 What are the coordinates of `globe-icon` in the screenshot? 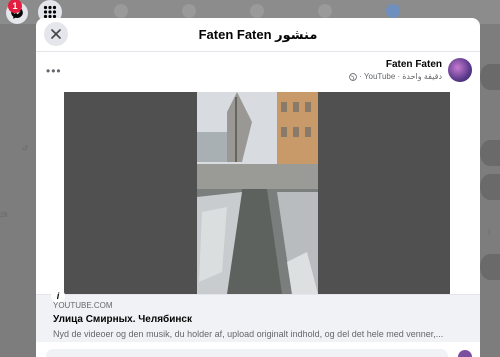 It's located at (353, 76).